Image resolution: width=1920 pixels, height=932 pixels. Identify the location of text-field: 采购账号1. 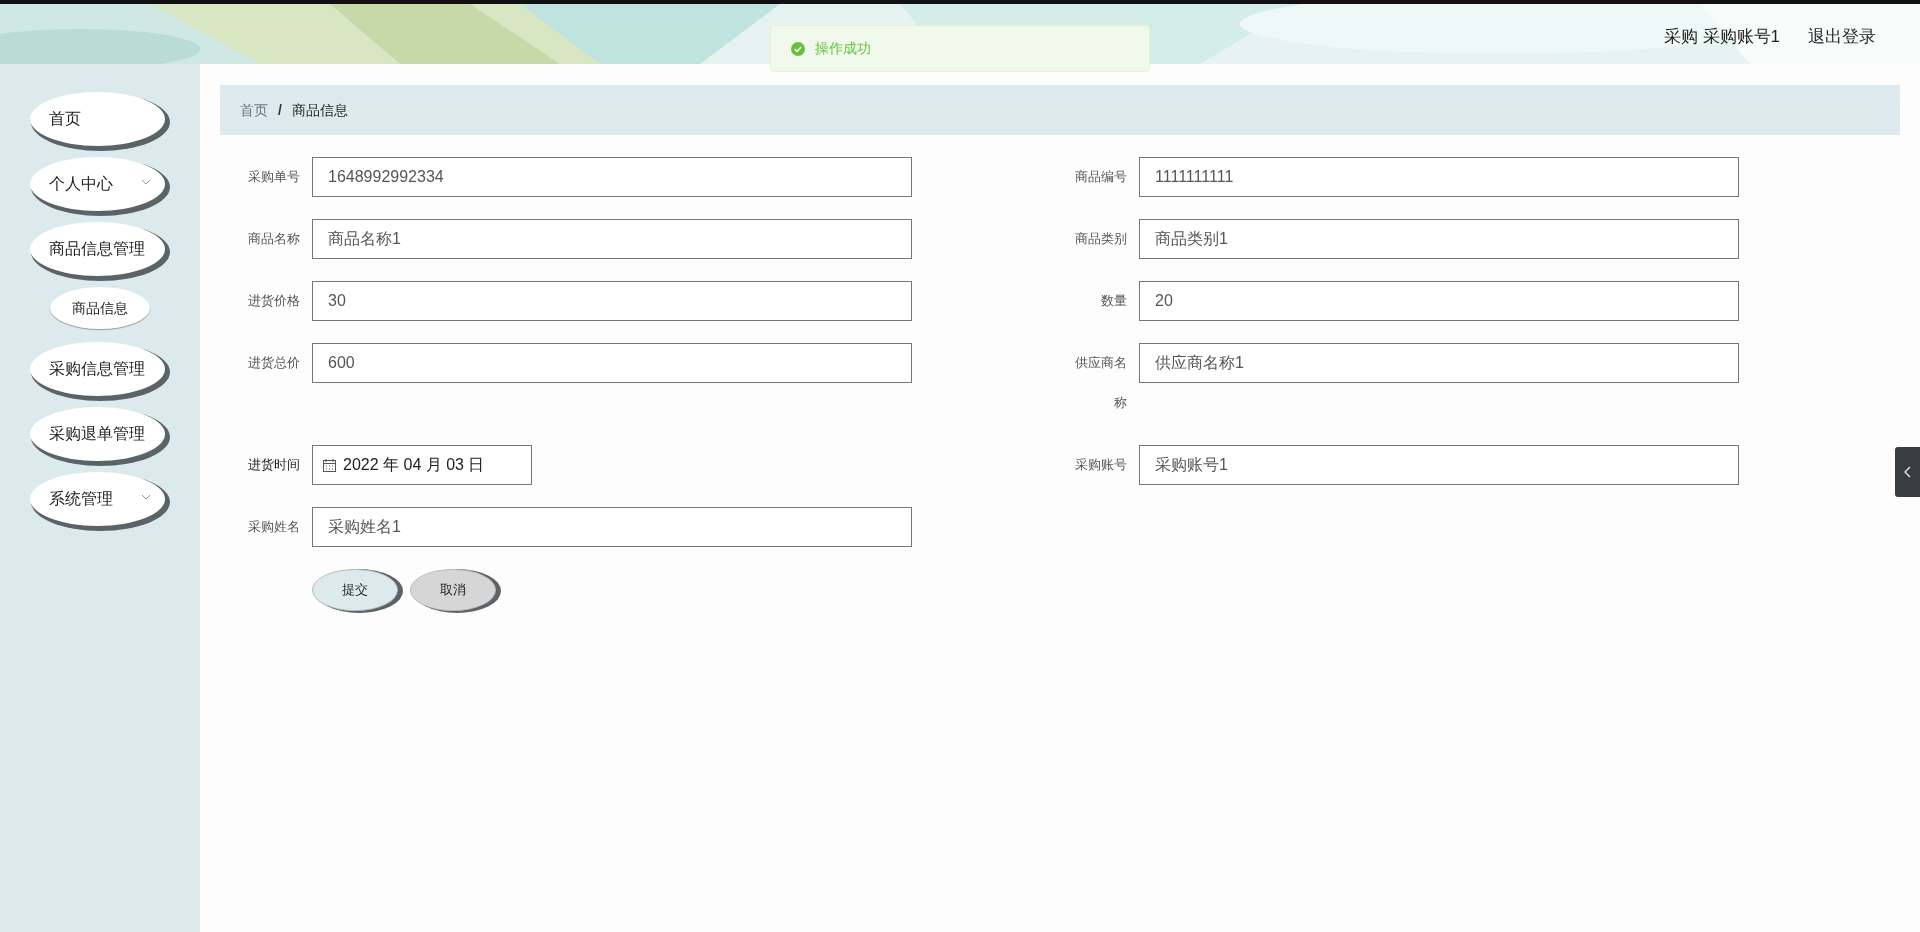
(1439, 465).